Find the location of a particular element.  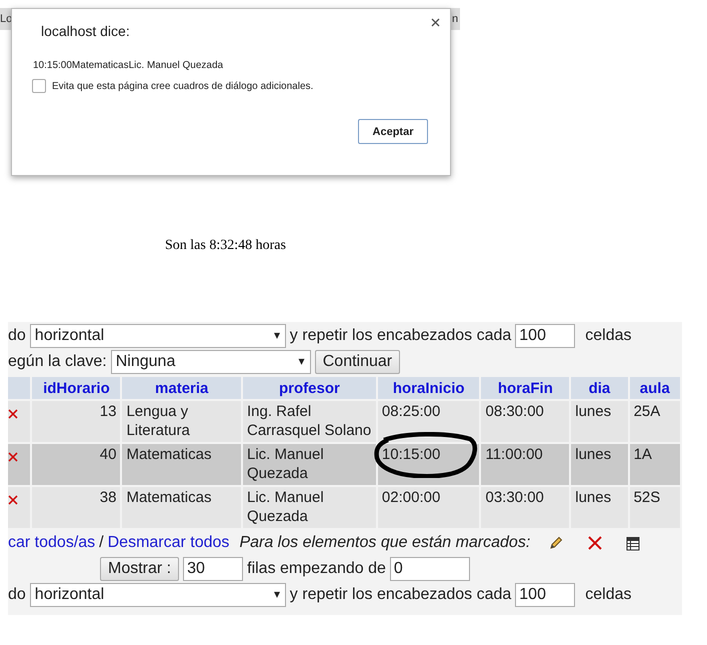

table-cell: 02:00:00 is located at coordinates (429, 507).